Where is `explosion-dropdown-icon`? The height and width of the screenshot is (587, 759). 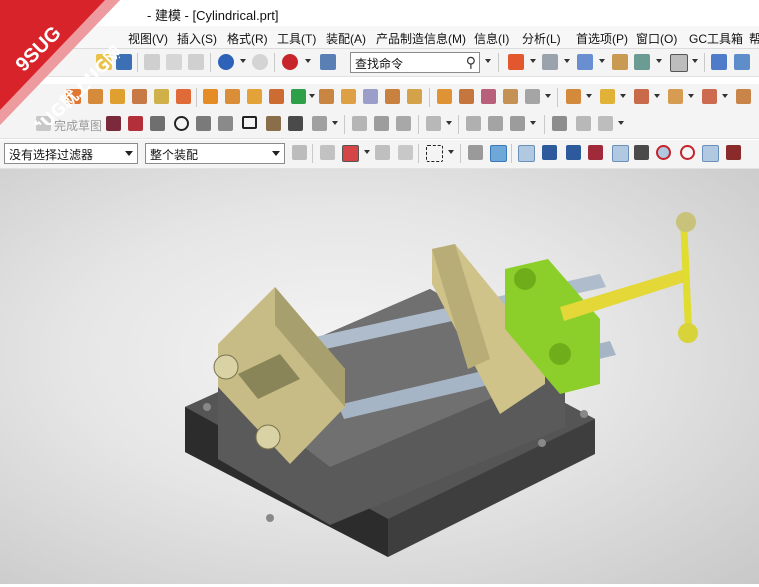
explosion-dropdown-icon is located at coordinates (657, 96).